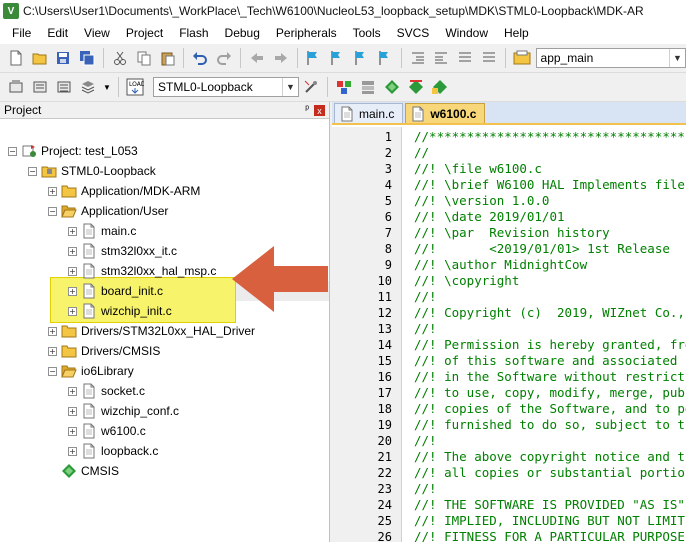 This screenshot has height=542, width=686. I want to click on save-icon, so click(64, 58).